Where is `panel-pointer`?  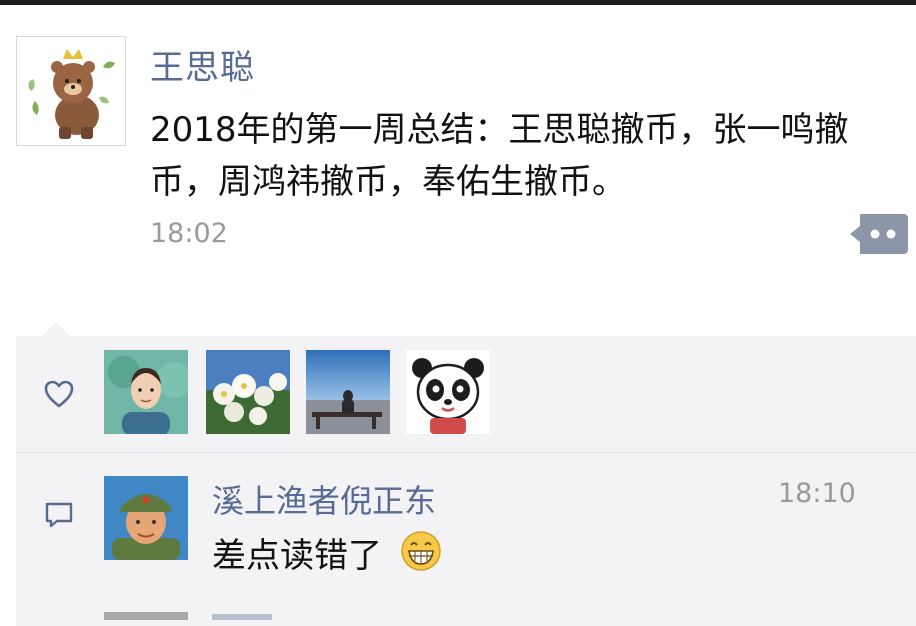 panel-pointer is located at coordinates (56, 329).